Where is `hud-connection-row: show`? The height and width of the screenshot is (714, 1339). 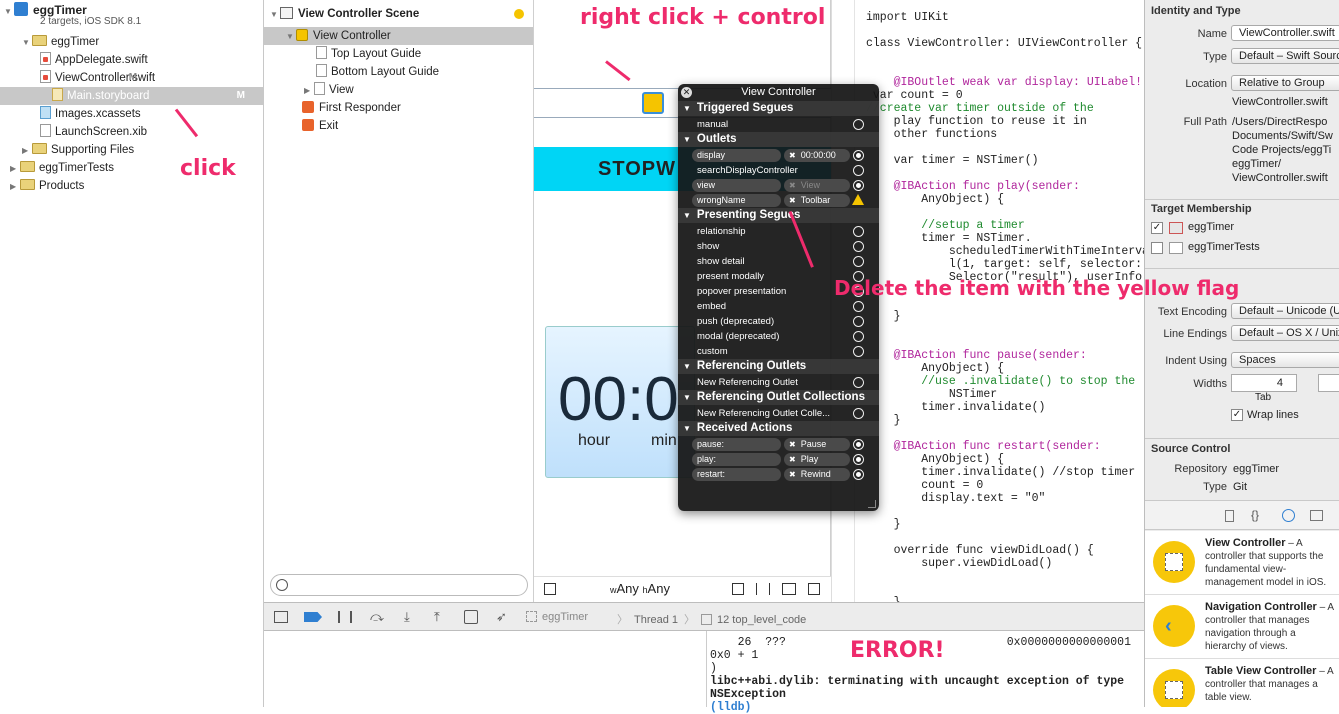
hud-connection-row: show is located at coordinates (778, 246).